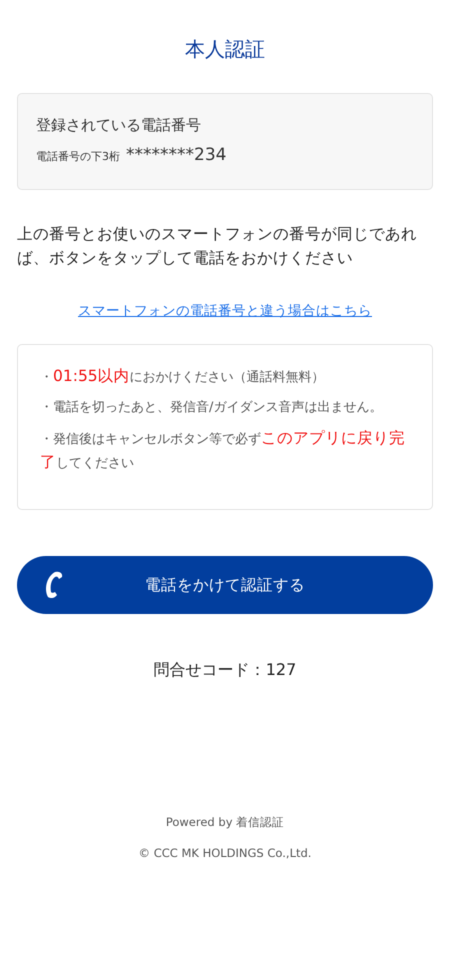  What do you see at coordinates (223, 450) in the screenshot?
I see `note-text: ・発信後はキャンセルボタン等で必ずこのアプリに戻り完了 してください` at bounding box center [223, 450].